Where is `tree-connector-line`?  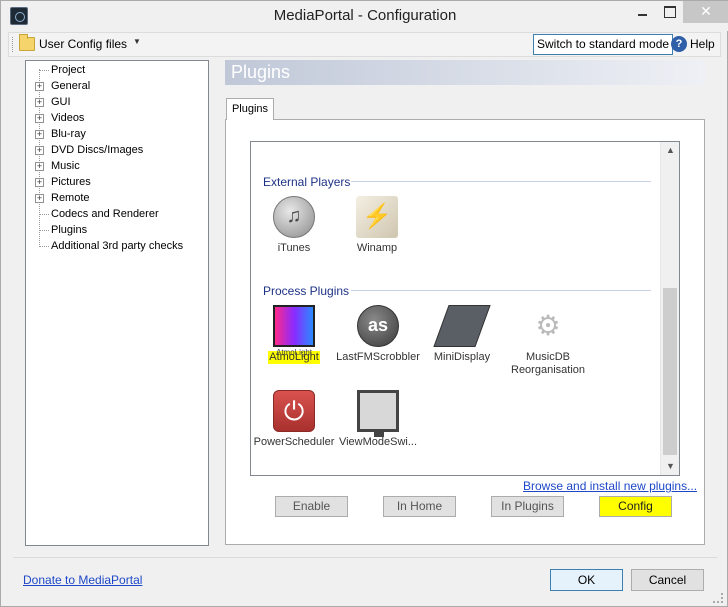
tree-connector-line is located at coordinates (39, 157).